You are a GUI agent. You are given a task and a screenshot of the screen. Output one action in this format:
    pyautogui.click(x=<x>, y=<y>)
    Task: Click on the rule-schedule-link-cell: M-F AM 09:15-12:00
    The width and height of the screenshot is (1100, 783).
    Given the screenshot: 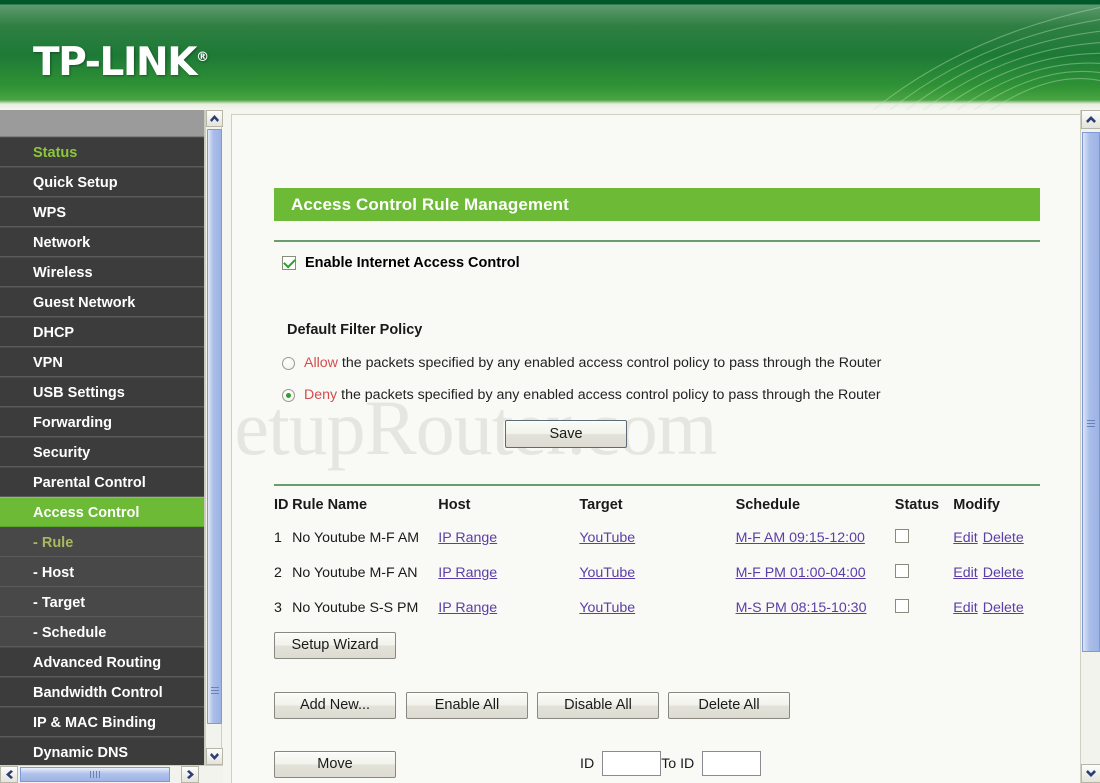 What is the action you would take?
    pyautogui.click(x=815, y=546)
    